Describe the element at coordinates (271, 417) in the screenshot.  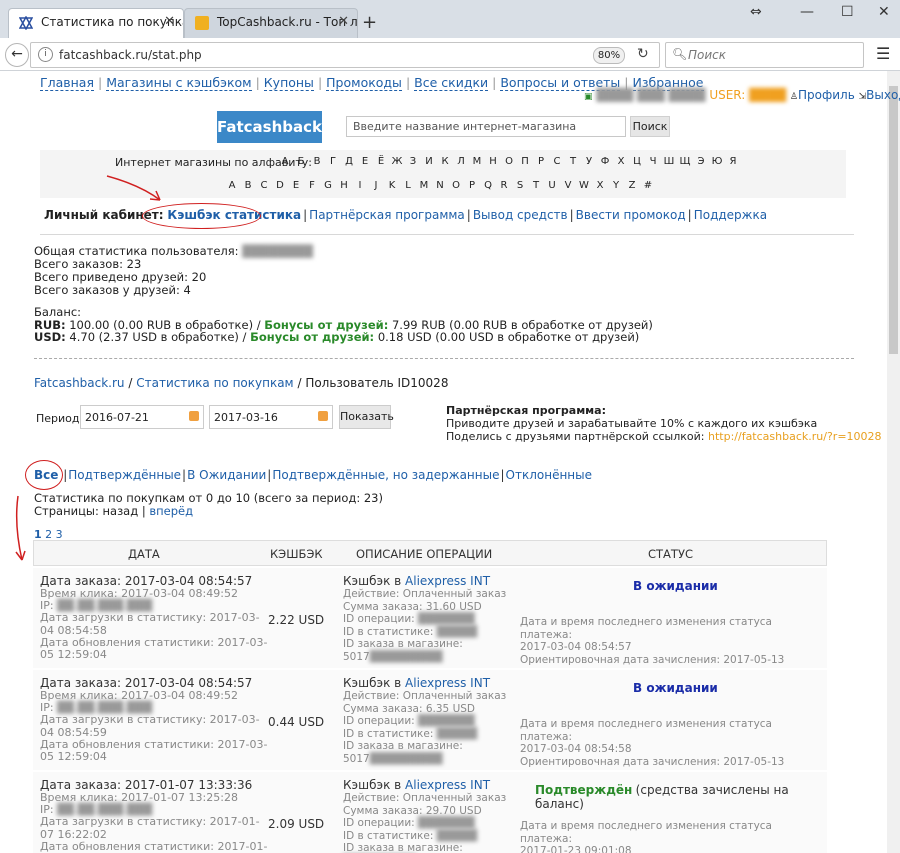
I see `date-to-input: 2017-03-16` at that location.